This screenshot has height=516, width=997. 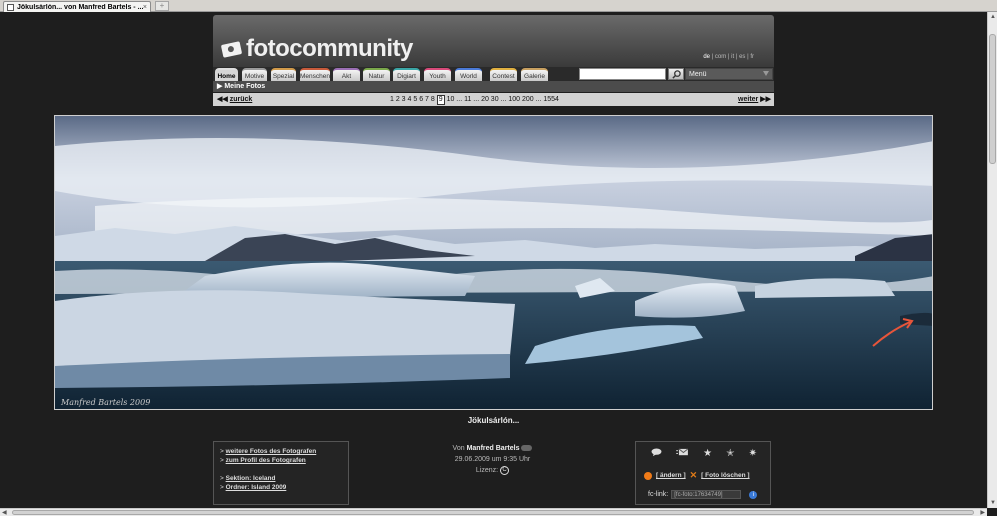 What do you see at coordinates (527, 448) in the screenshot?
I see `status-badge` at bounding box center [527, 448].